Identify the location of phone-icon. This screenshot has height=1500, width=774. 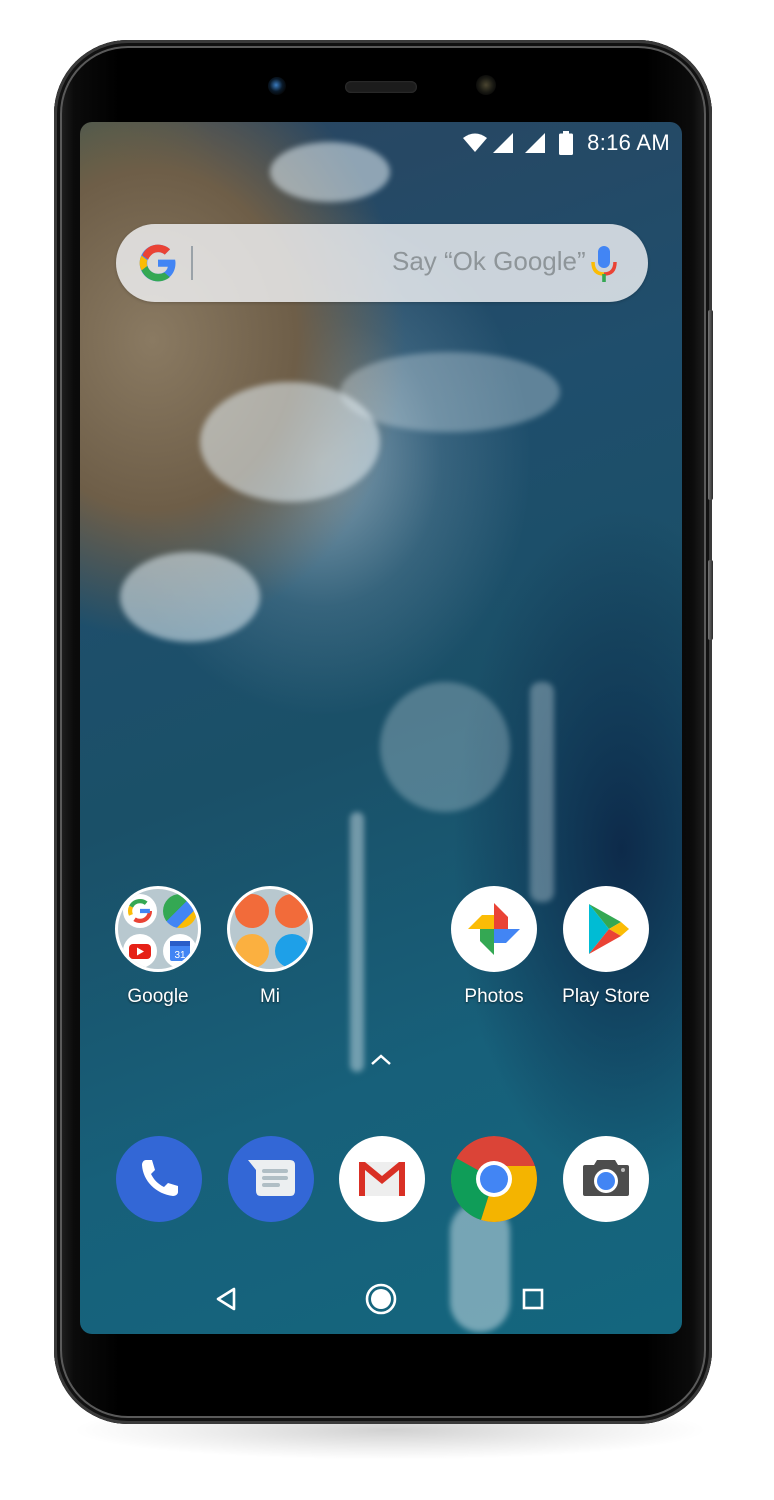
(160, 1178).